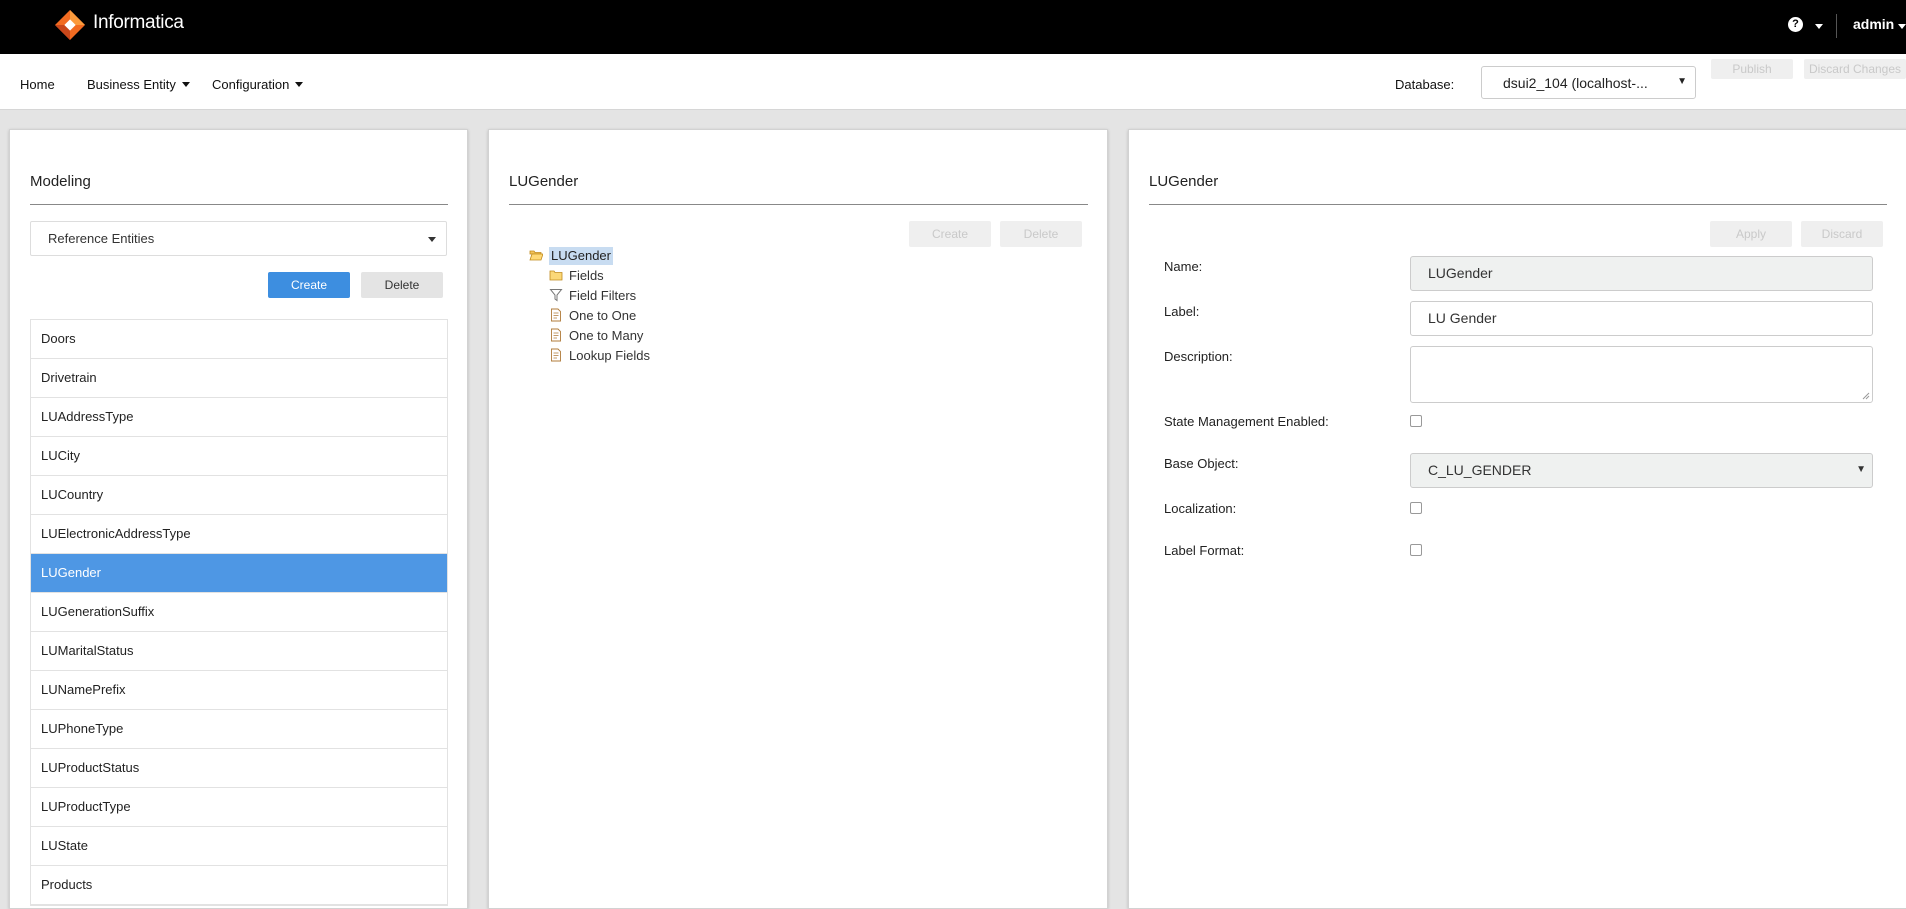  I want to click on entity-item-lumaritalstatus: LUMaritalStatus, so click(239, 651).